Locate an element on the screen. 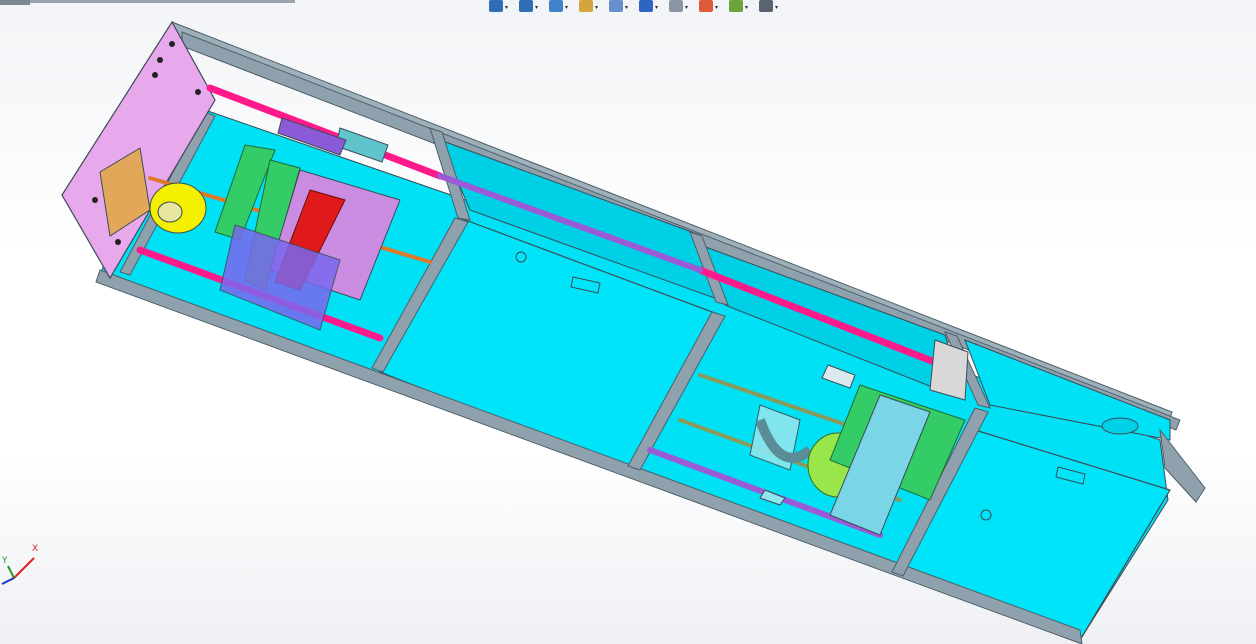 This screenshot has height=644, width=1256. y-axis is located at coordinates (11, 572).